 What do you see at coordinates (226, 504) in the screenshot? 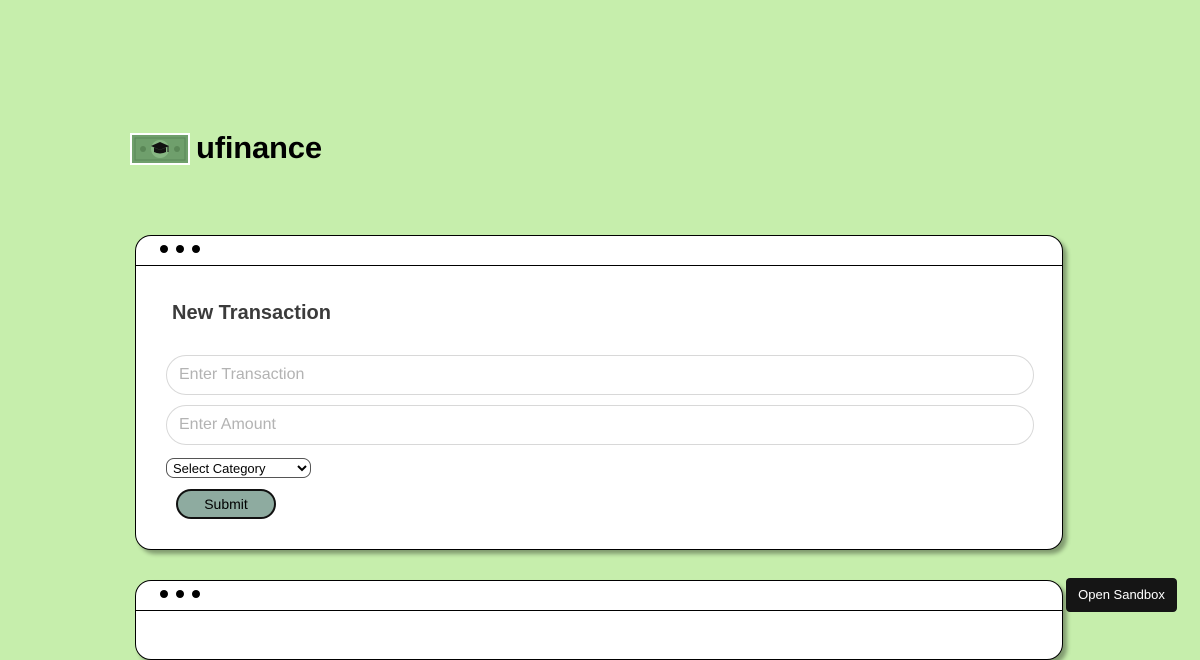
I see `submit-button: Submit` at bounding box center [226, 504].